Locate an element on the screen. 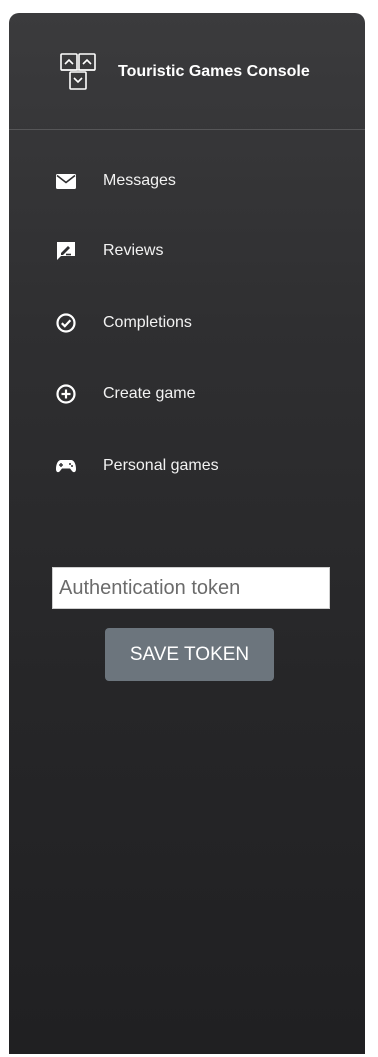  review-pen-icon is located at coordinates (66, 251).